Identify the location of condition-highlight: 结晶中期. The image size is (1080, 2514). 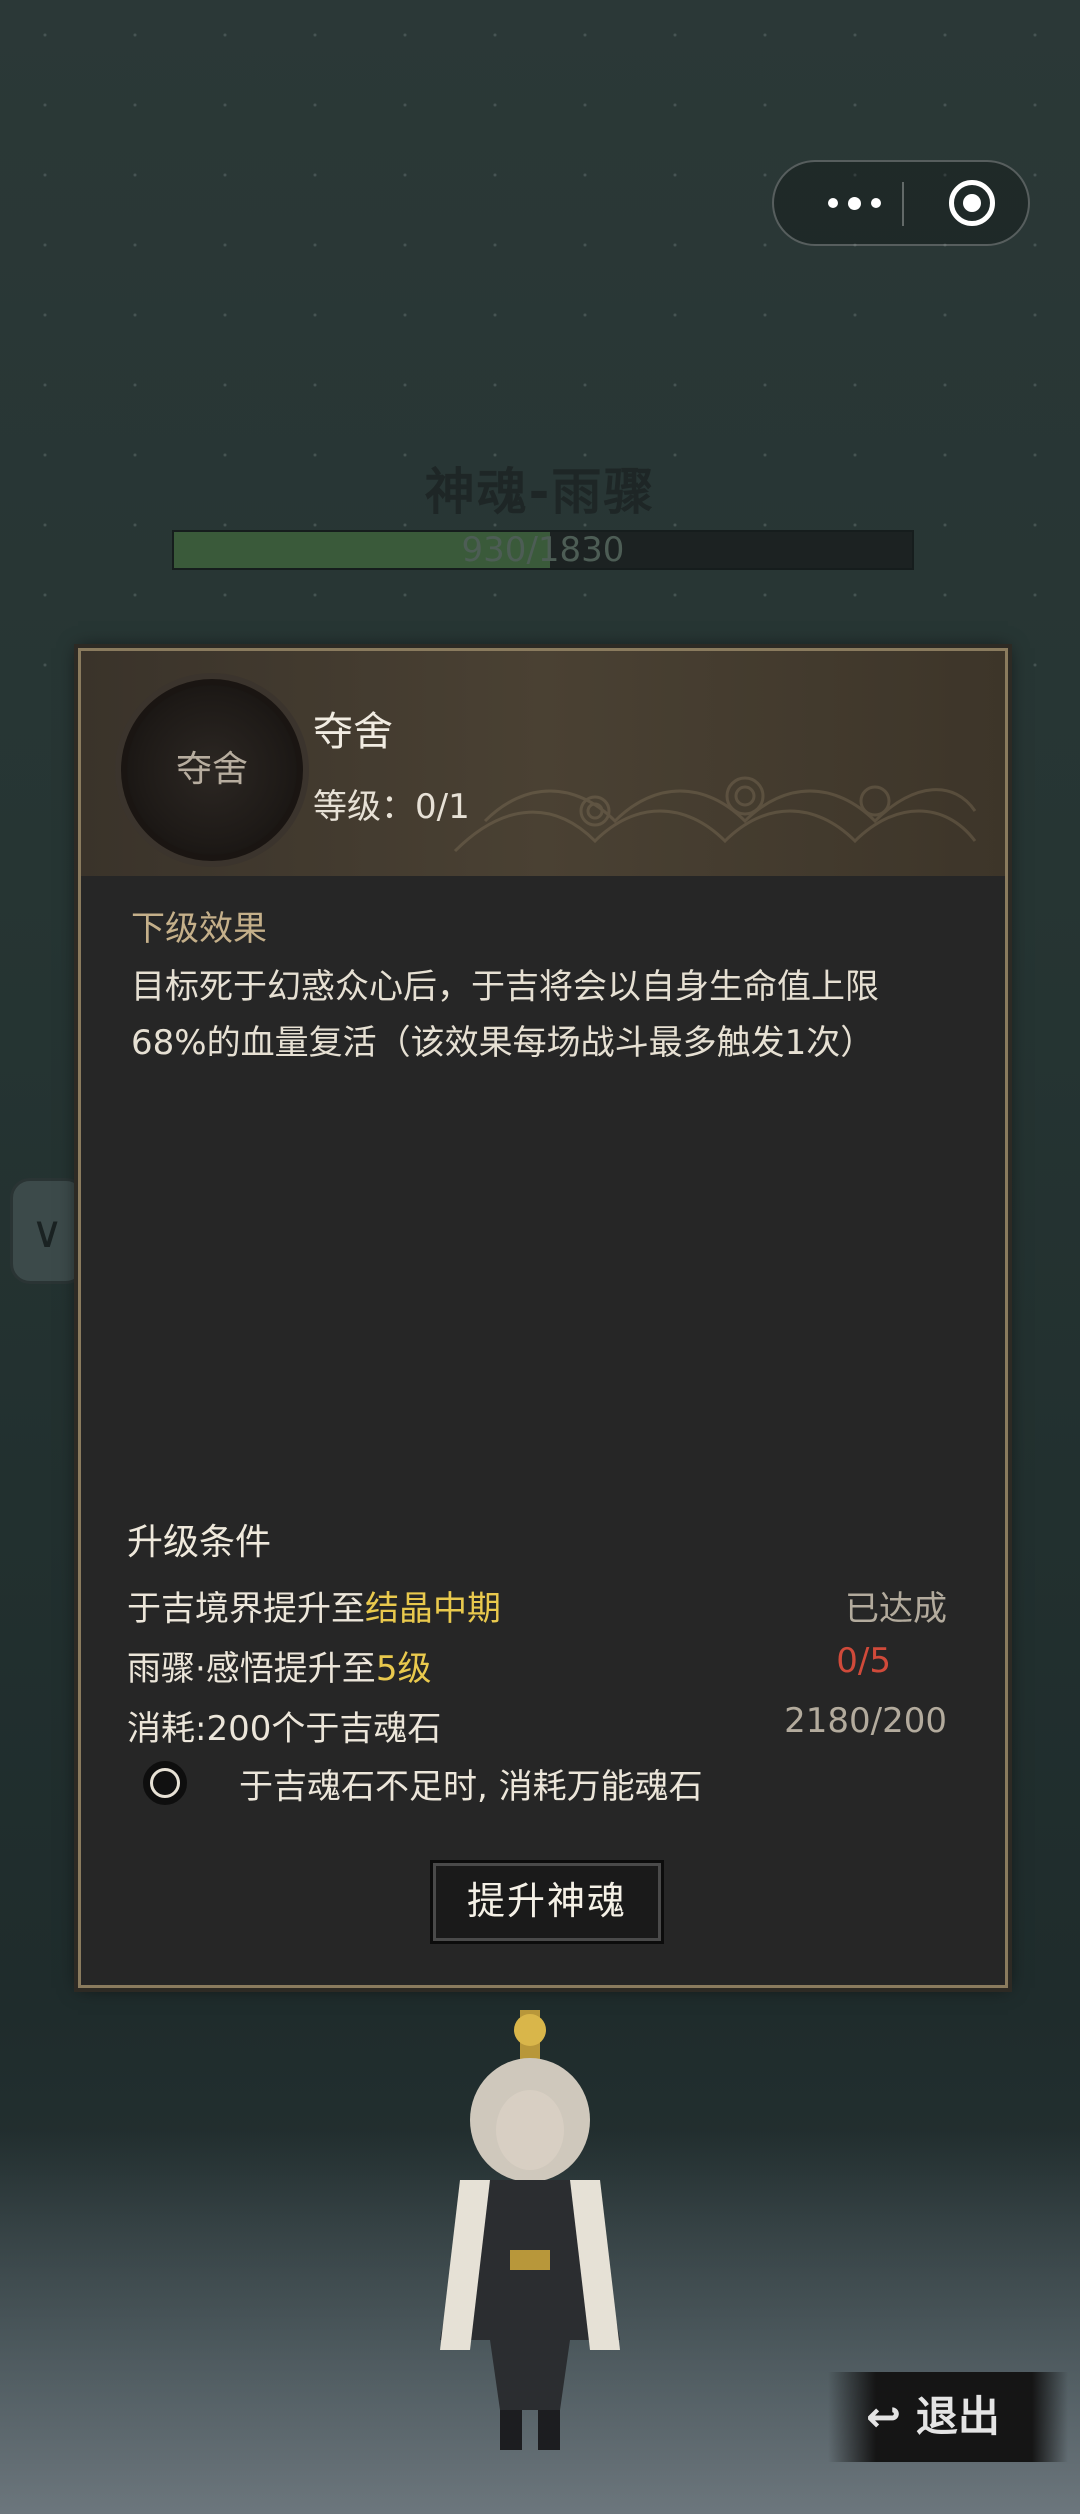
(433, 1609).